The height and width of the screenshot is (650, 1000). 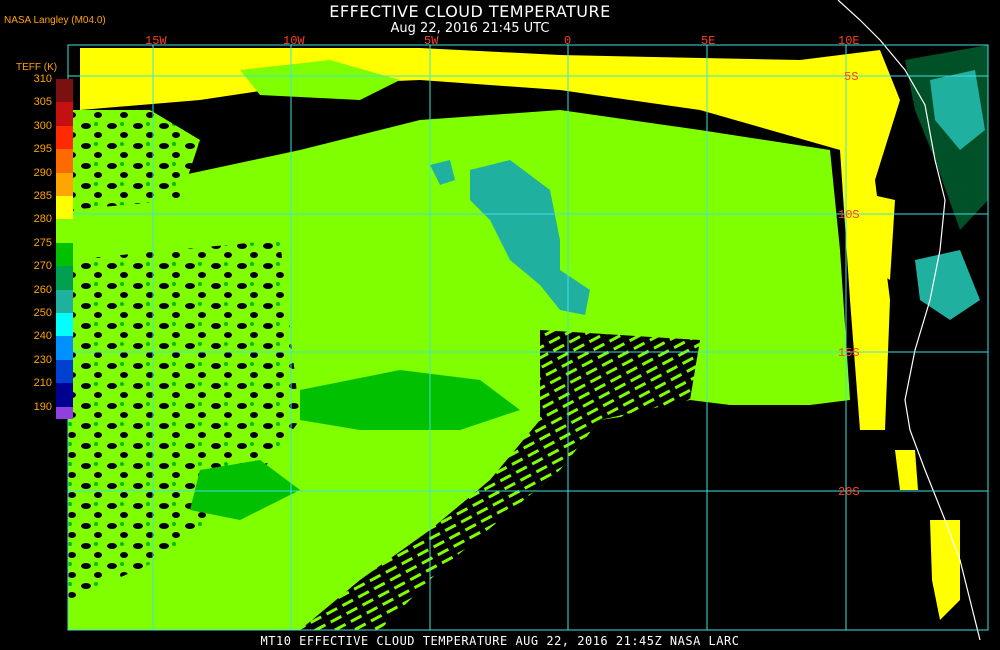 What do you see at coordinates (42, 102) in the screenshot?
I see `legend-label: 305` at bounding box center [42, 102].